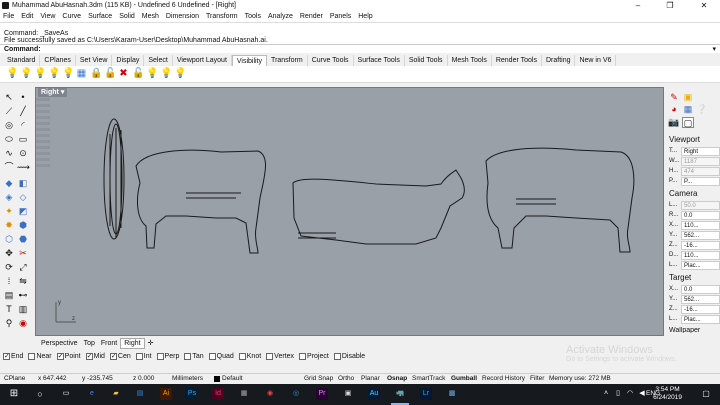  Describe the element at coordinates (22, 60) in the screenshot. I see `tab-standard: Standard` at that location.